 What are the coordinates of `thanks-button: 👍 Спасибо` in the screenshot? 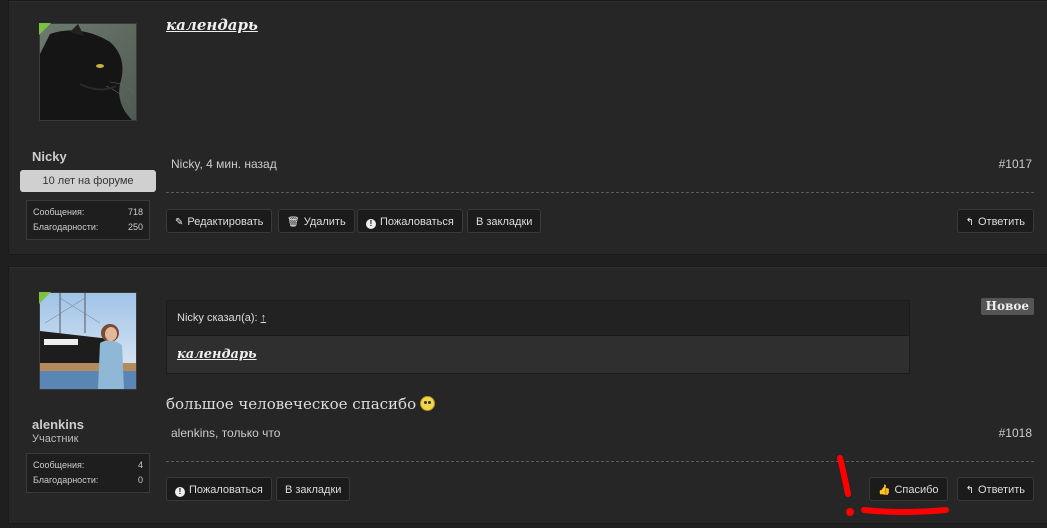 It's located at (908, 489).